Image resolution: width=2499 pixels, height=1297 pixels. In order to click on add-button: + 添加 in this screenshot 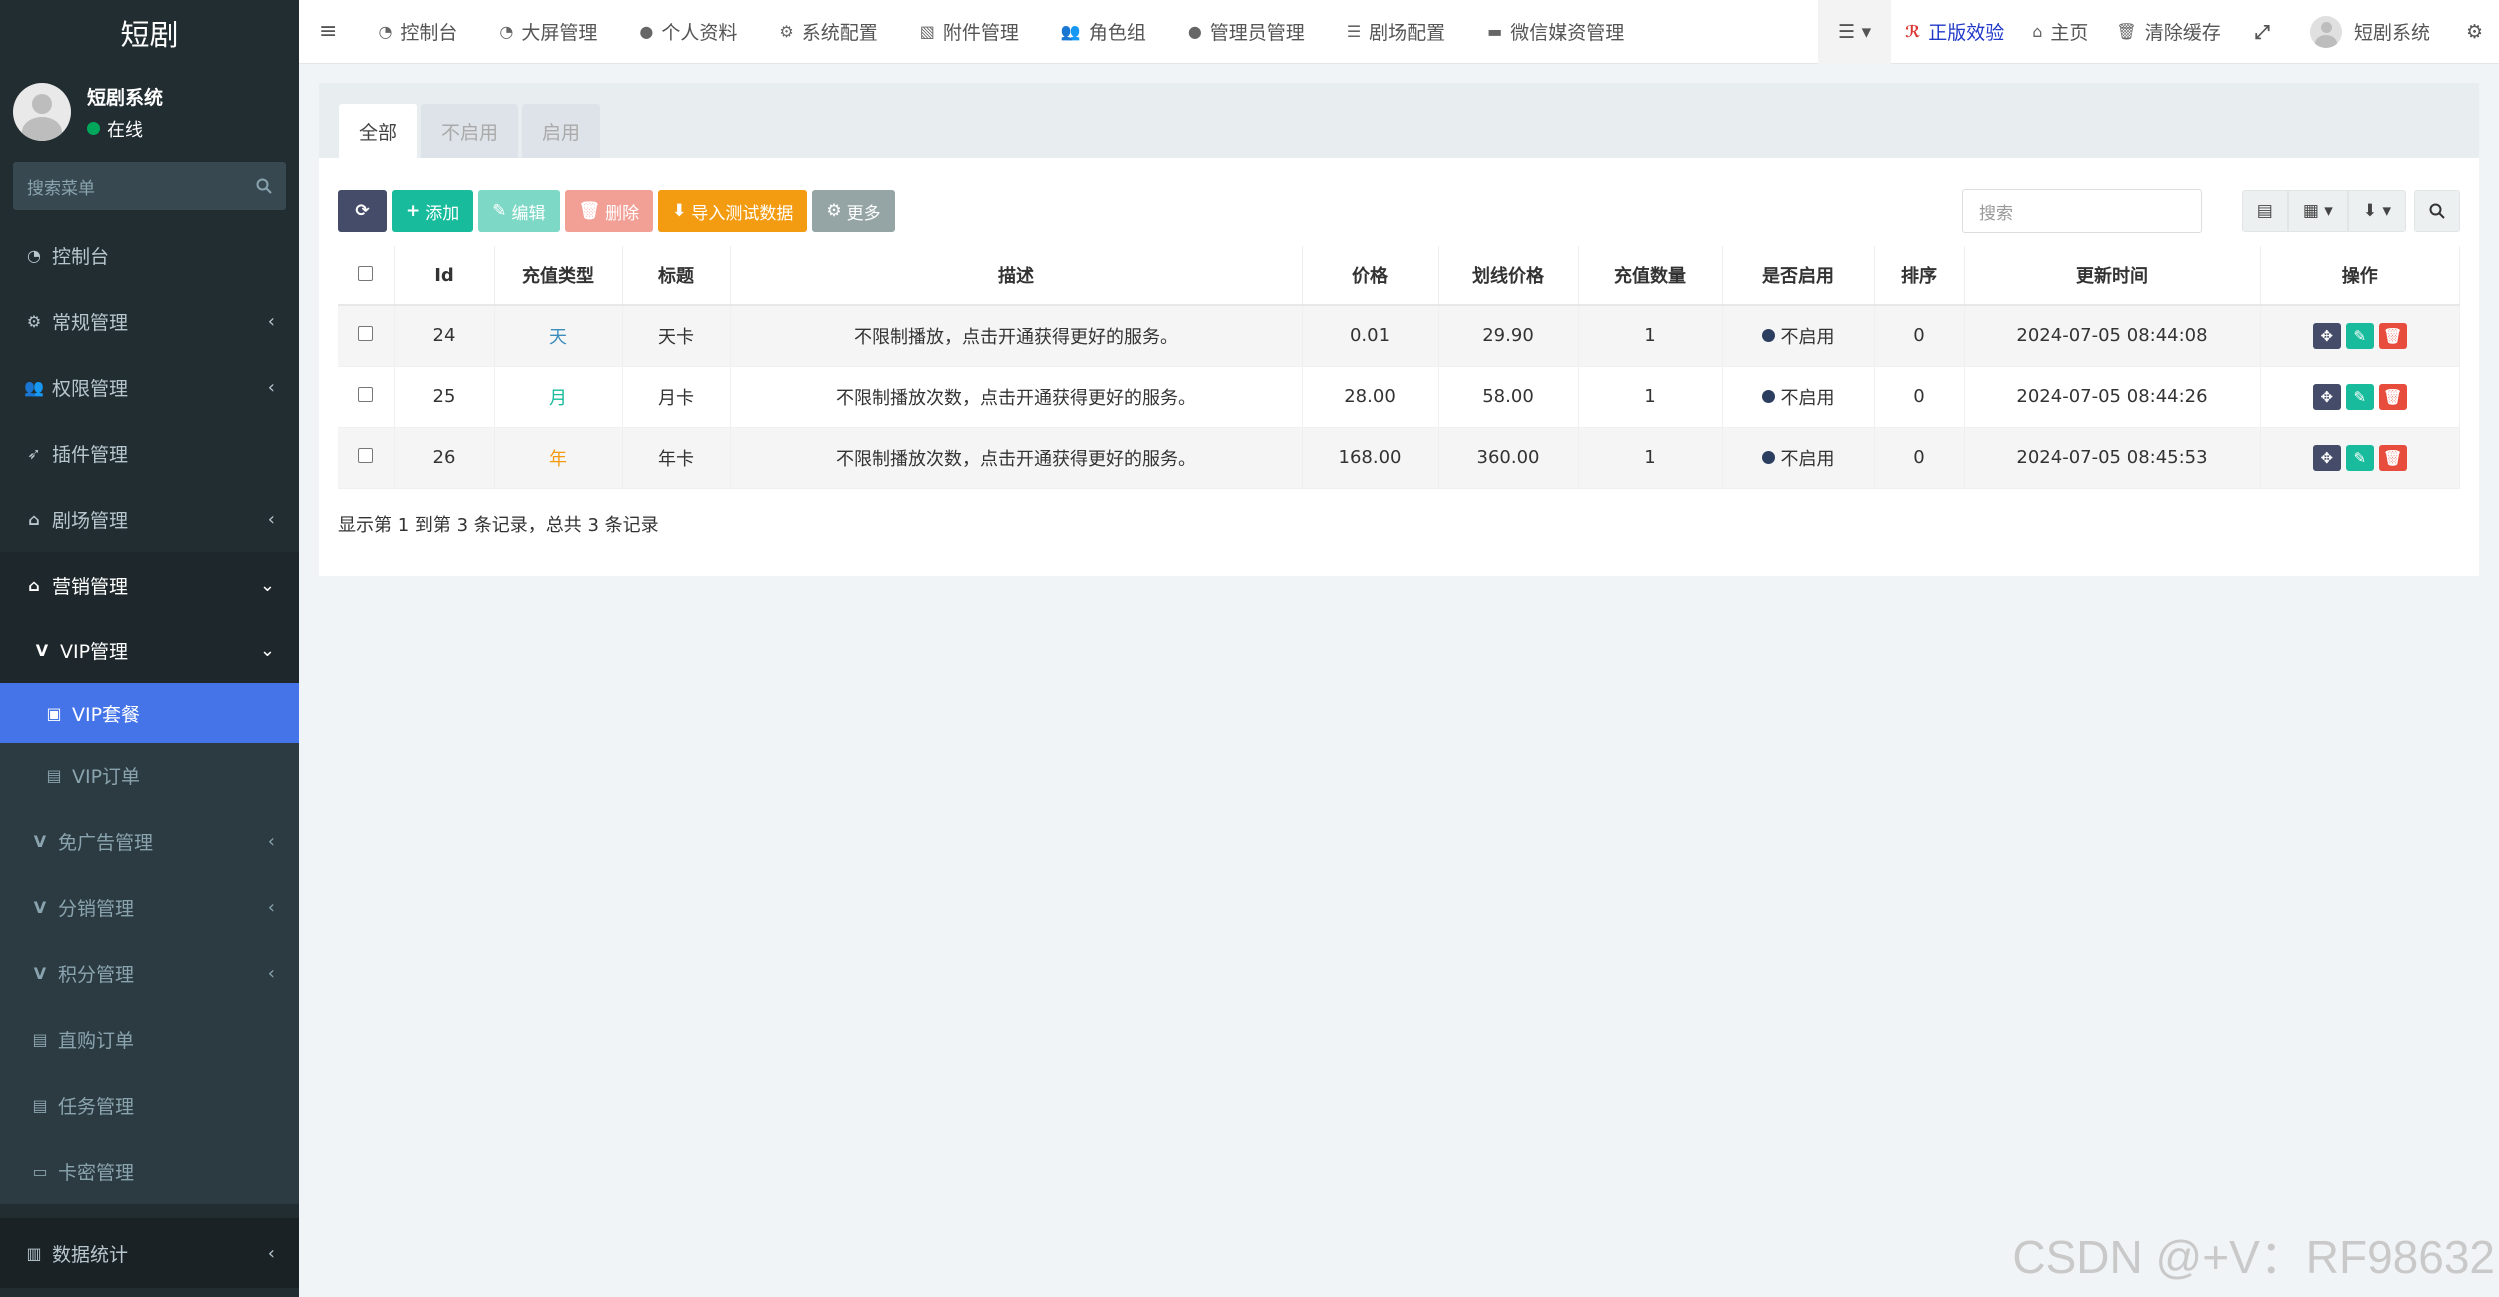, I will do `click(433, 211)`.